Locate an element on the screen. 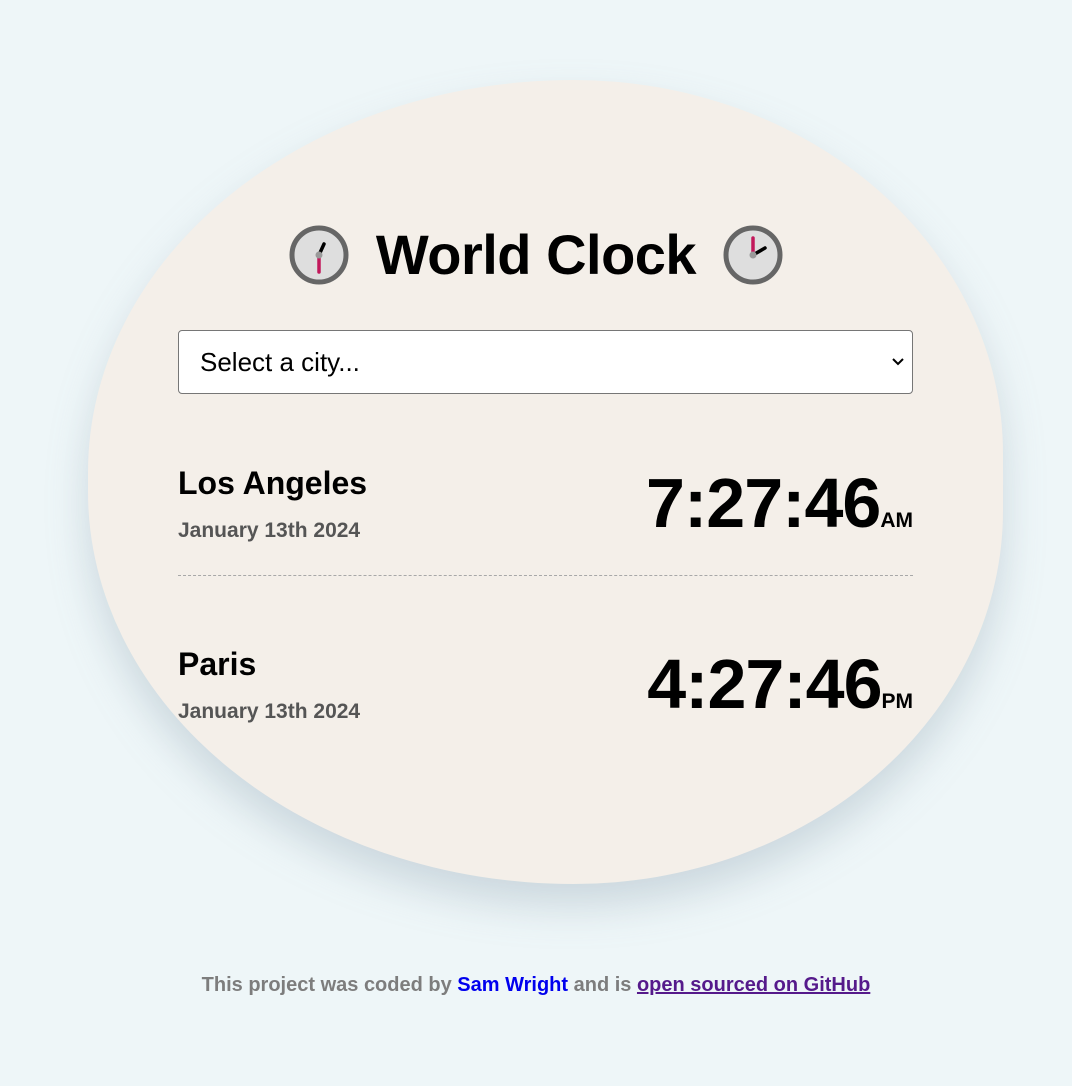 The image size is (1072, 1086). page-title: World Clock is located at coordinates (536, 254).